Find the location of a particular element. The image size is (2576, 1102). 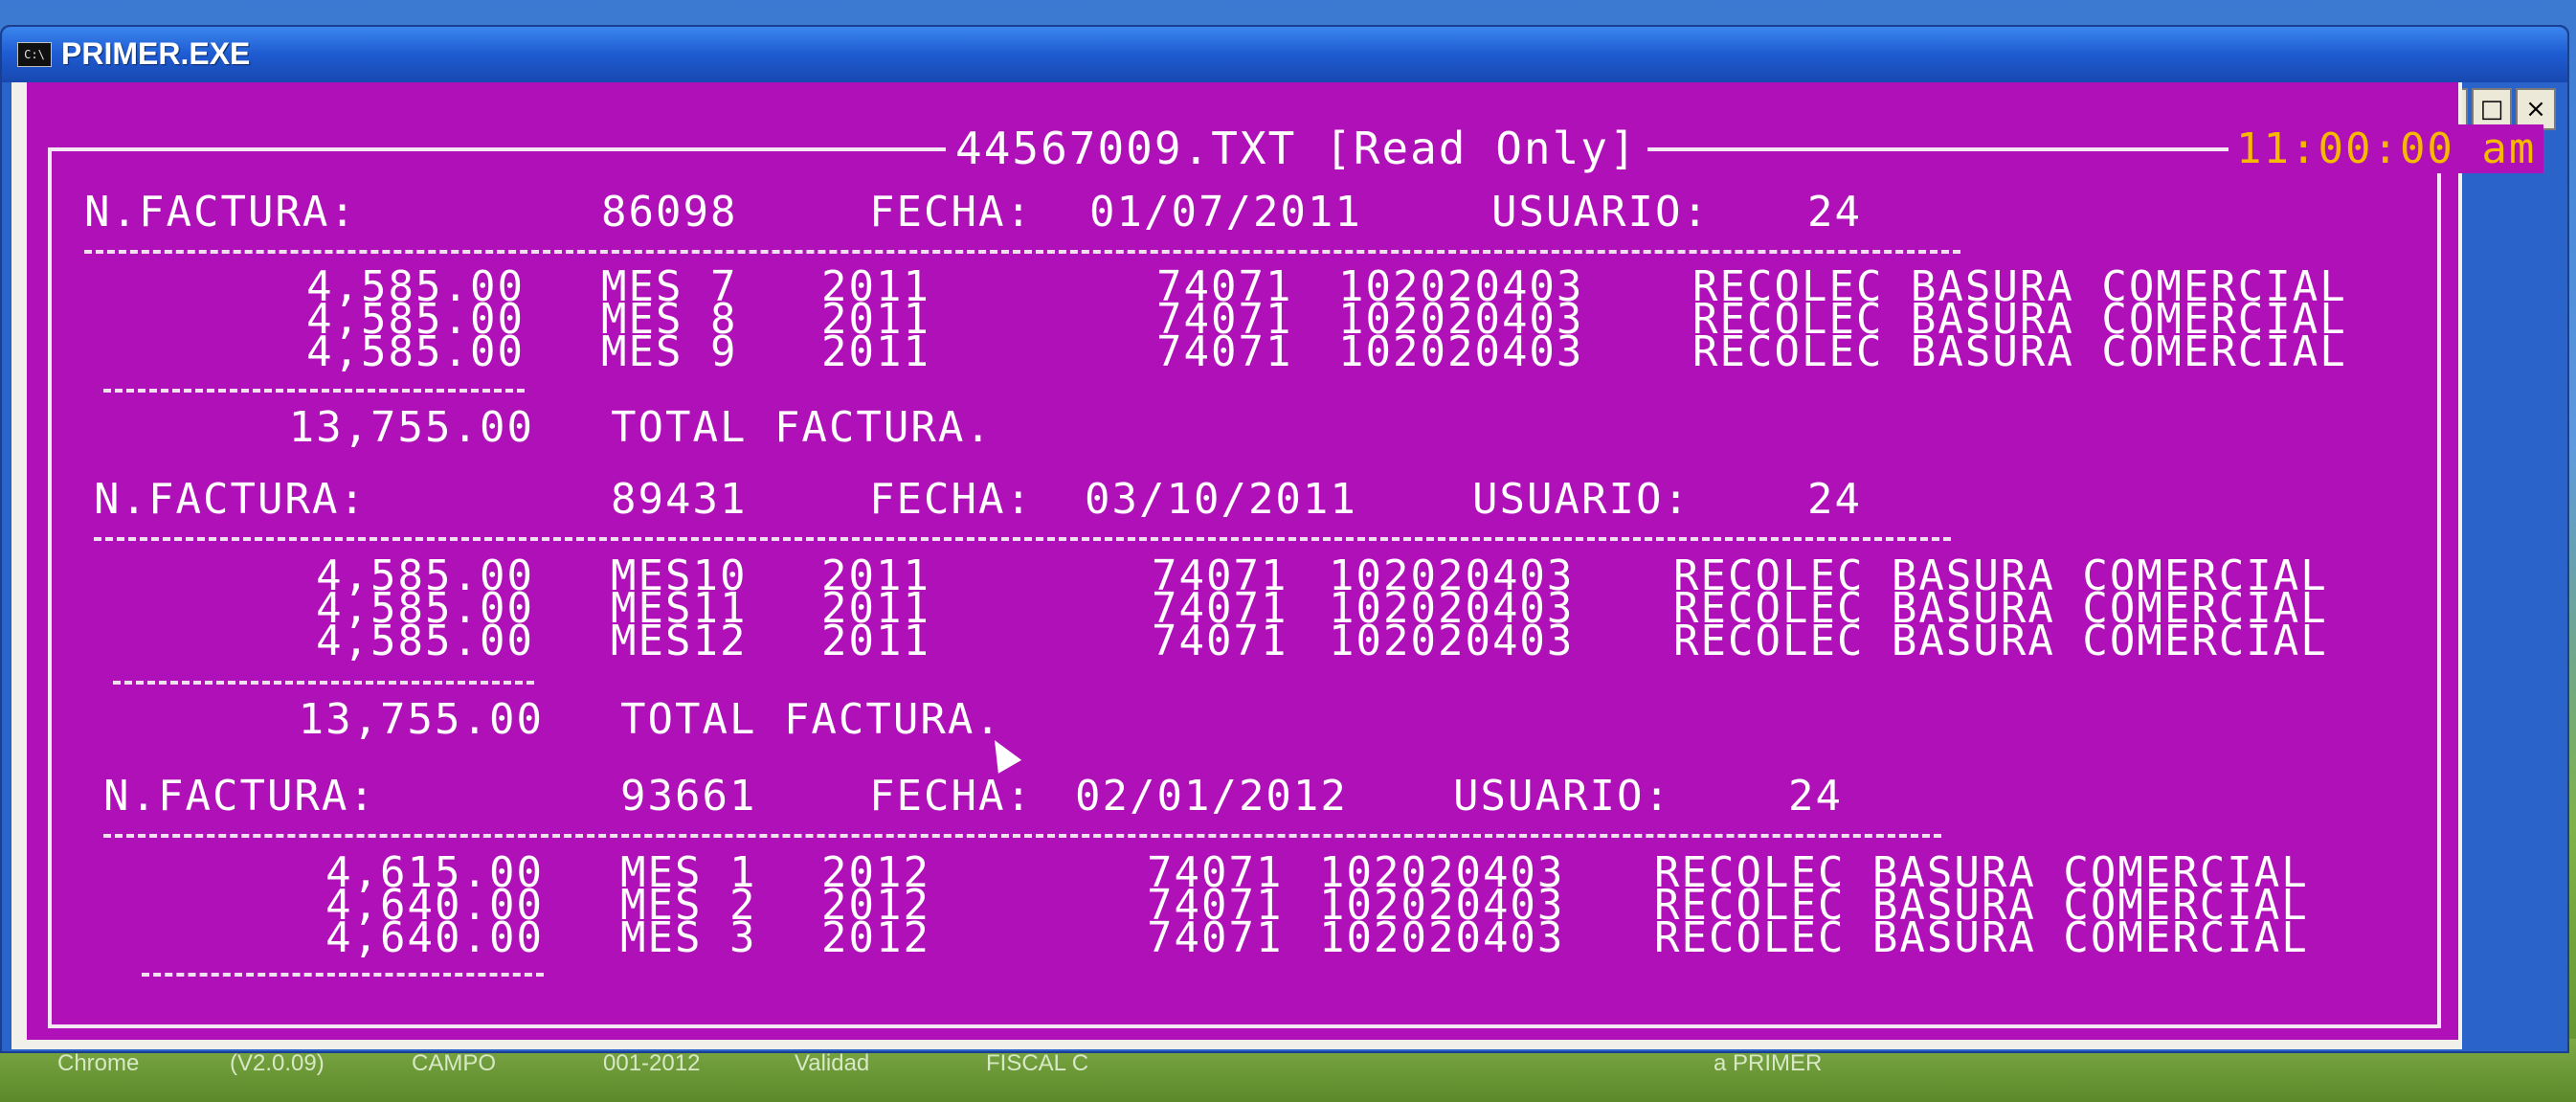

console-app-icon: C:\ is located at coordinates (35, 54).